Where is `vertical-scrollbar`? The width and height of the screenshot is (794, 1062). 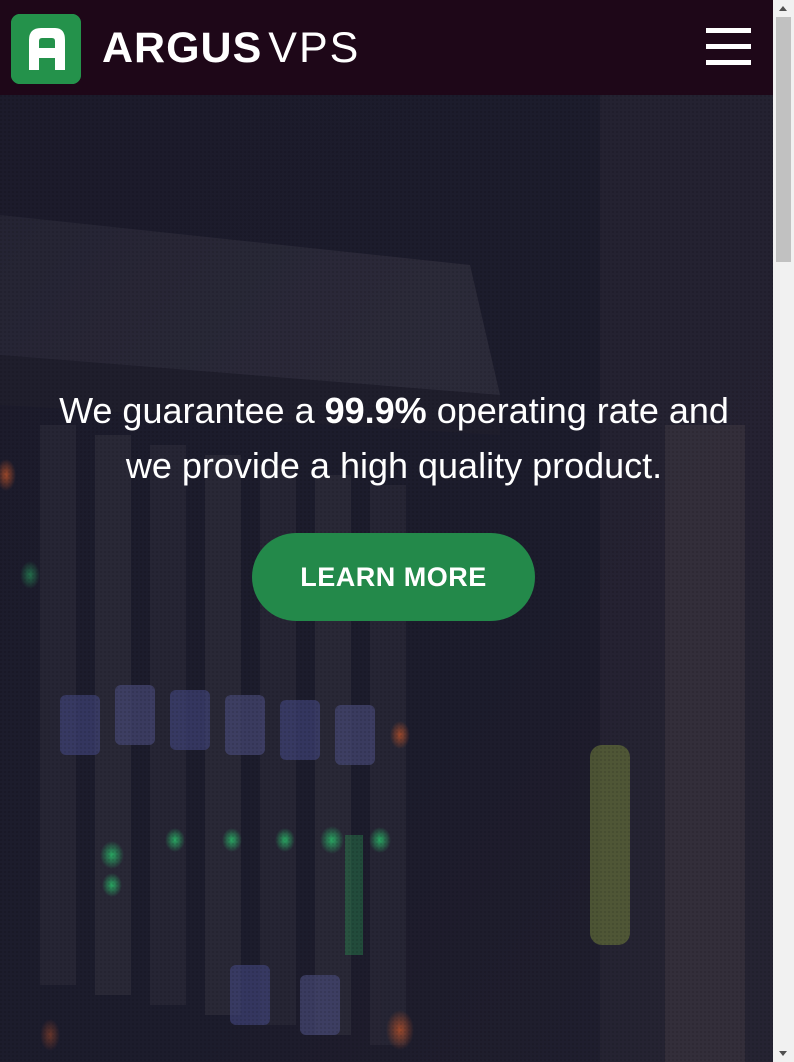 vertical-scrollbar is located at coordinates (783, 531).